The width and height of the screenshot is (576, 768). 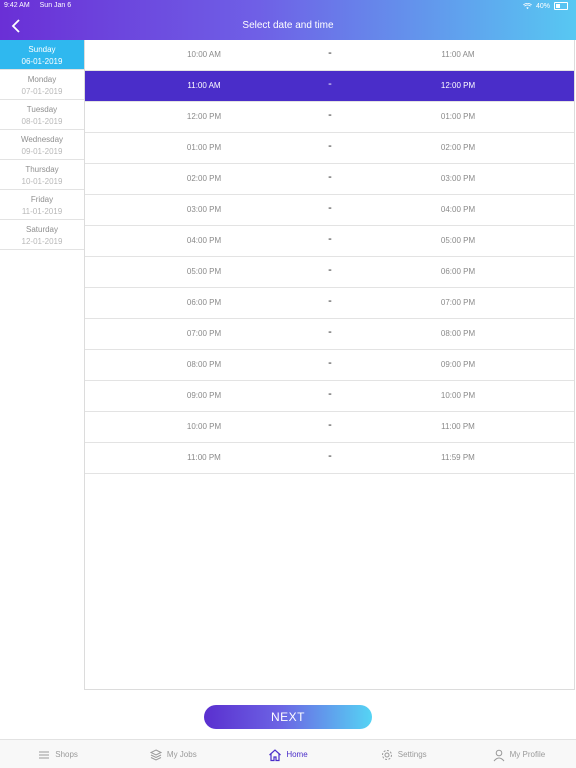 What do you see at coordinates (458, 85) in the screenshot?
I see `slot-end-time: 12:00 PM` at bounding box center [458, 85].